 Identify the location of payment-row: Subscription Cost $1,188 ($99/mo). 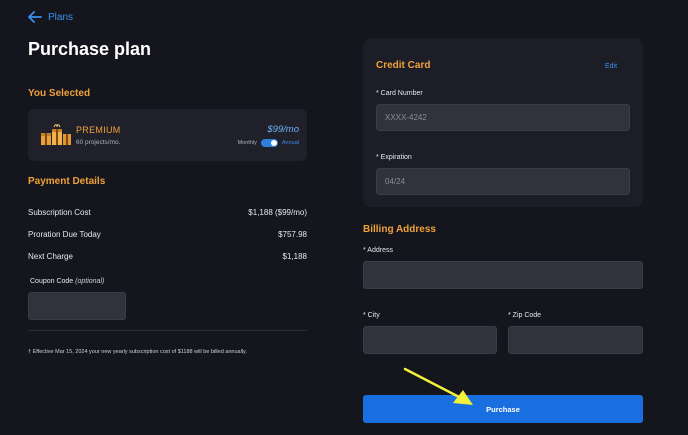
(167, 212).